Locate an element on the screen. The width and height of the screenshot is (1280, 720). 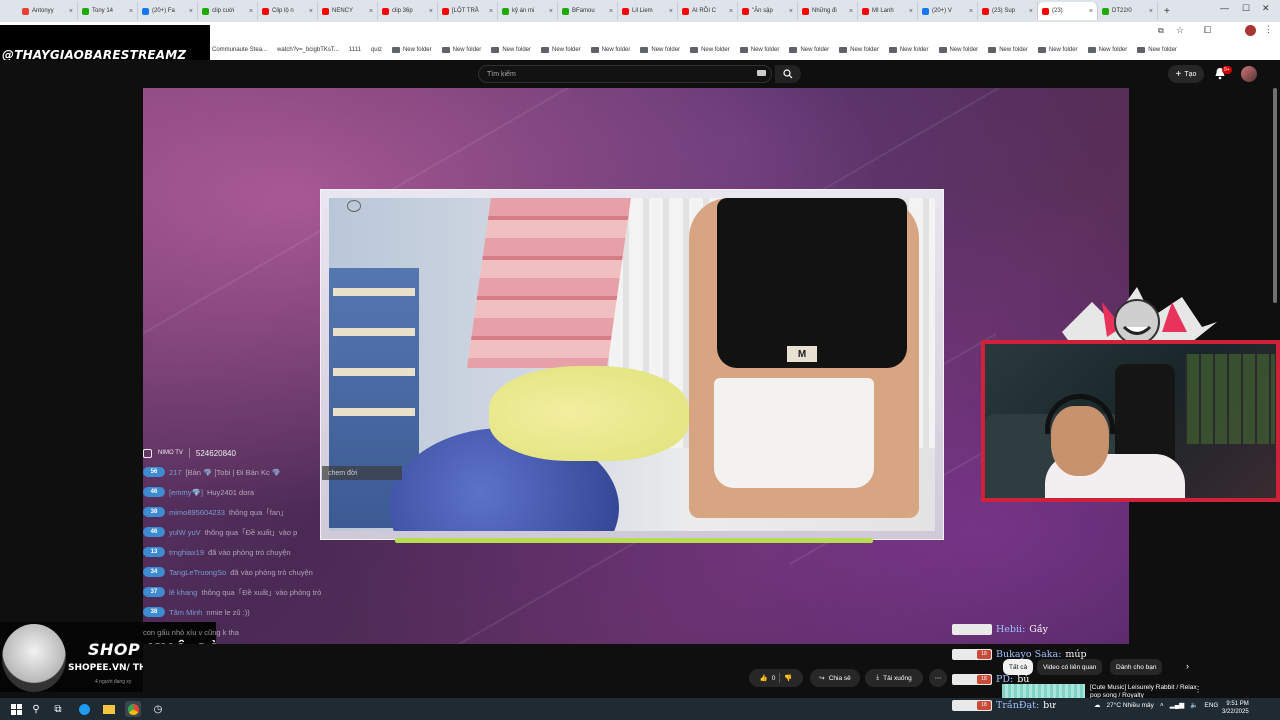
browser-tab: [LỘT TRẦ × is located at coordinates (468, 11).